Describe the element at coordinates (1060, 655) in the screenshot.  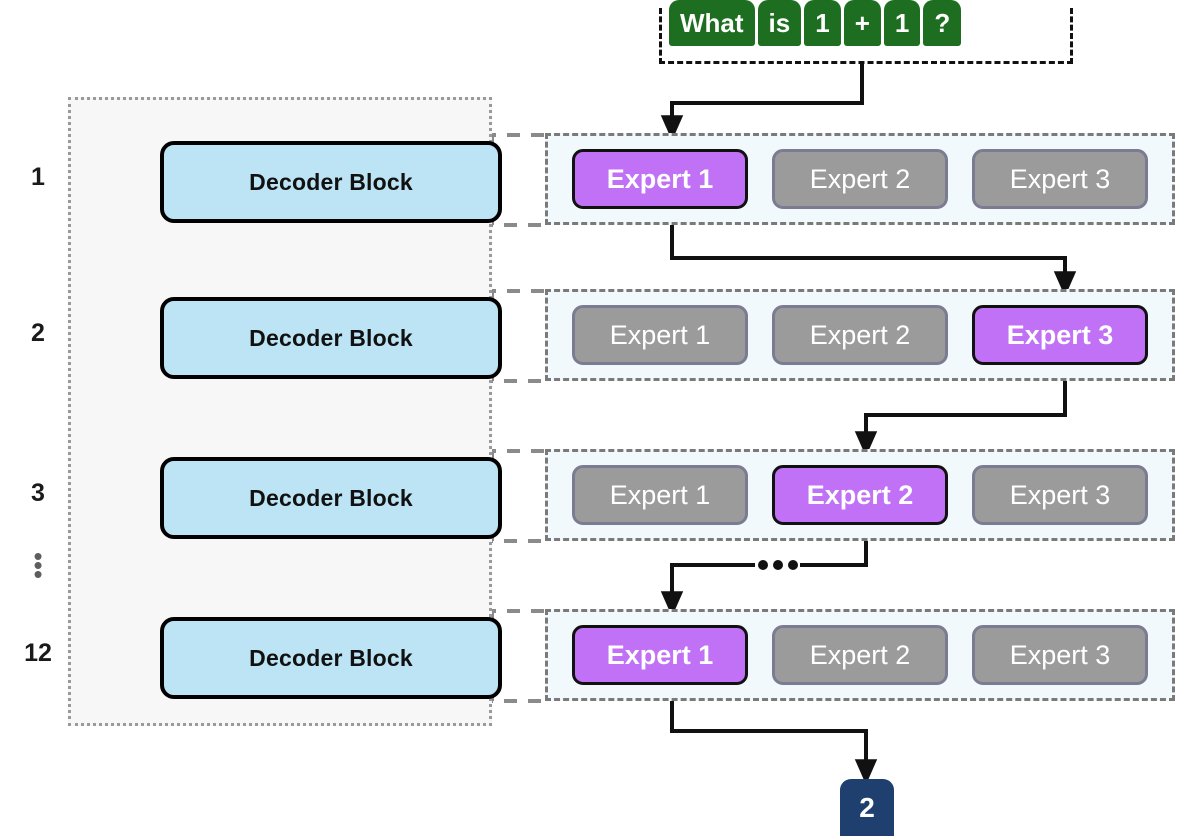
I see `expert-3-layer-12: Expert 3` at that location.